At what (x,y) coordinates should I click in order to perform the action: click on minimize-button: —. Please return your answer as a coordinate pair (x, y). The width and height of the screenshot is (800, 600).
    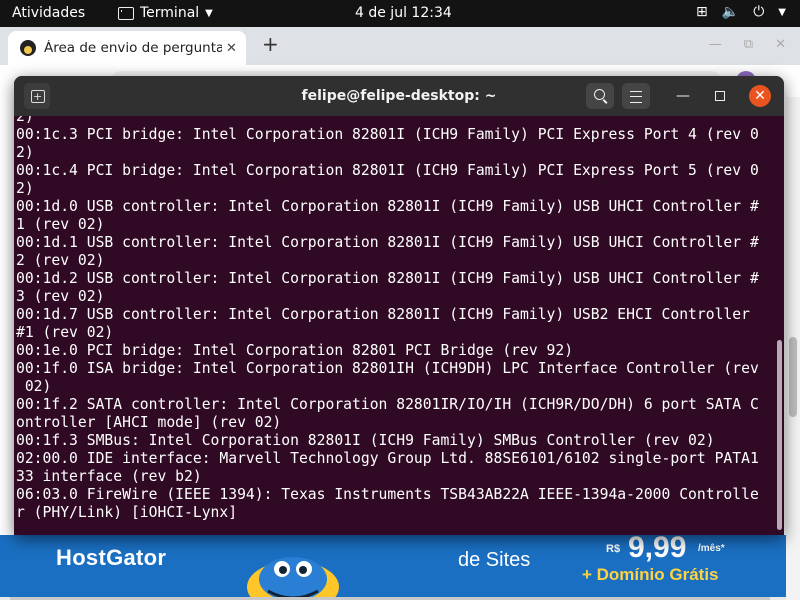
    Looking at the image, I should click on (683, 96).